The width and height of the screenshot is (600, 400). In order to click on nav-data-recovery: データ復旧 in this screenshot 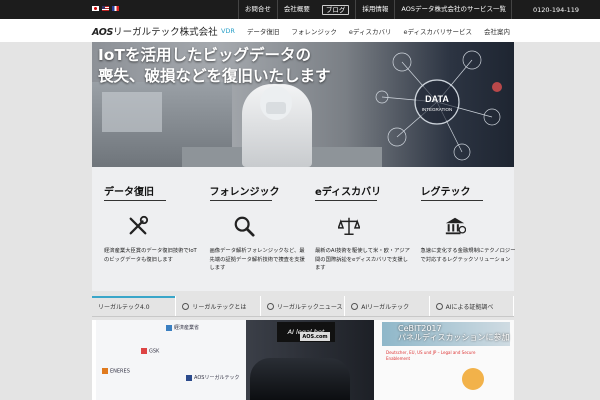, I will do `click(263, 31)`.